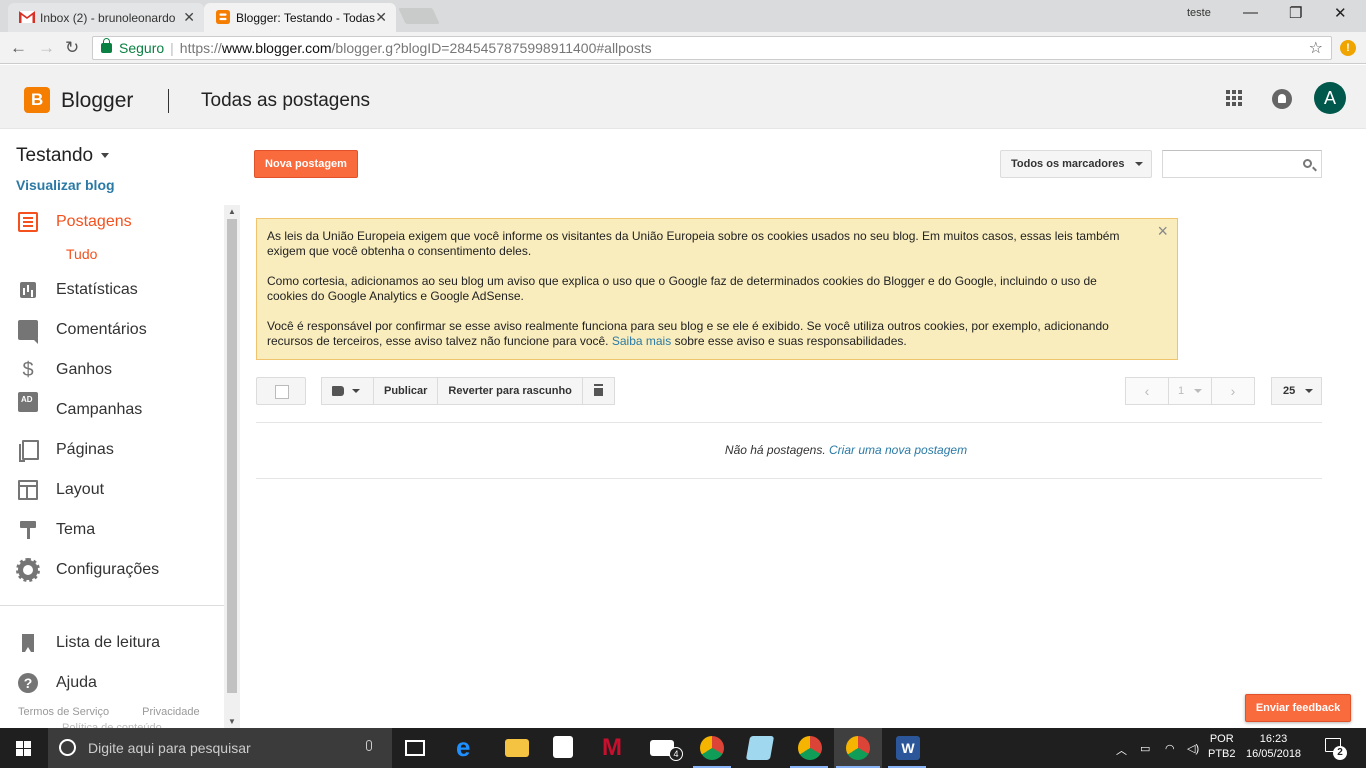 The width and height of the screenshot is (1366, 768). What do you see at coordinates (112, 570) in the screenshot?
I see `sidebar-item-configuracoes: Configurações` at bounding box center [112, 570].